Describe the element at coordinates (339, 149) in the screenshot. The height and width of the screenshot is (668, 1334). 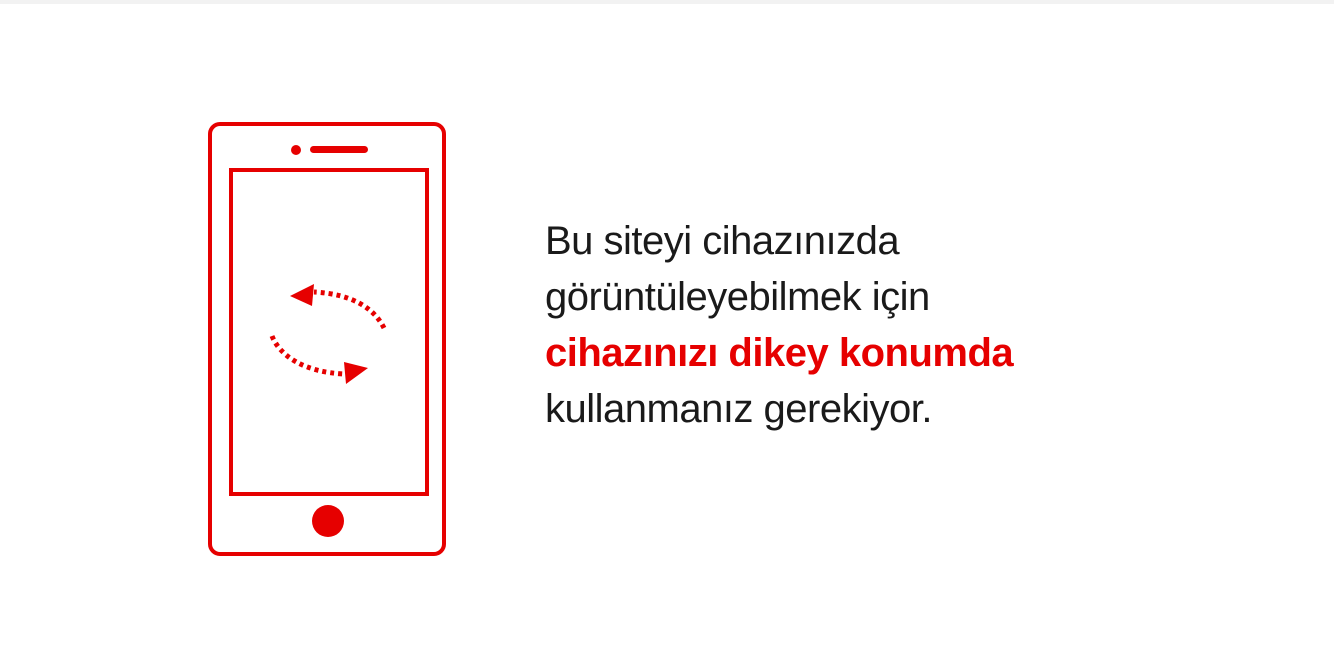
I see `phone-speaker` at that location.